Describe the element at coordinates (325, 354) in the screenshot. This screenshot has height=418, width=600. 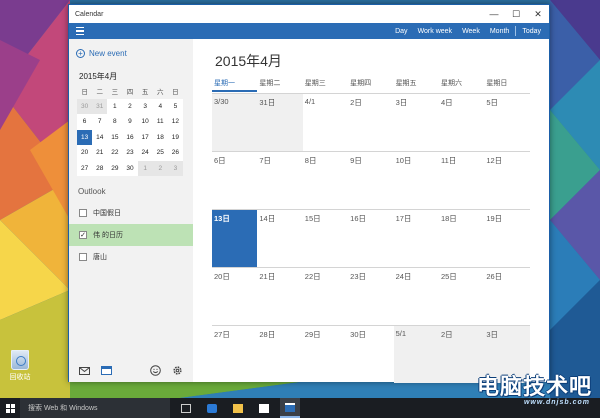
I see `day-cell: 29日` at that location.